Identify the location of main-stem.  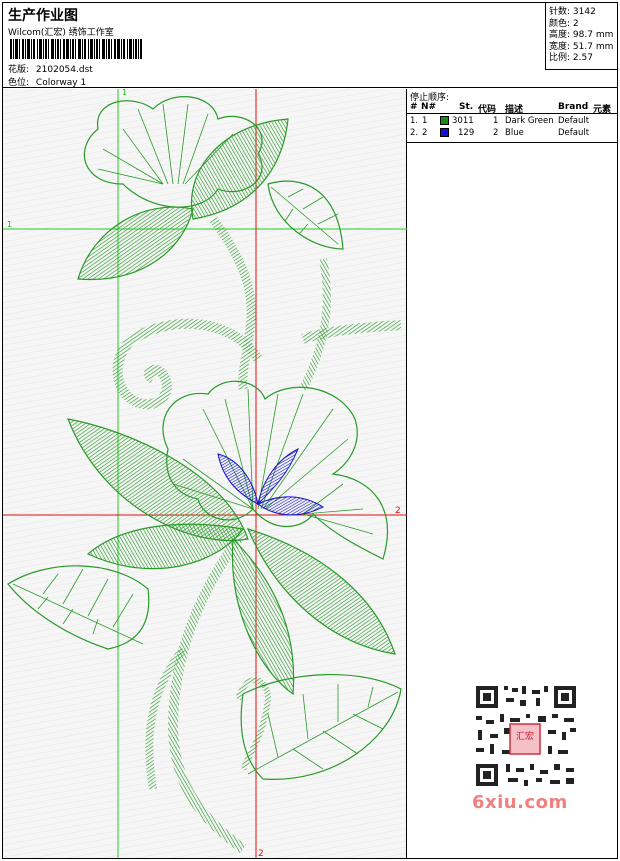
(232, 303).